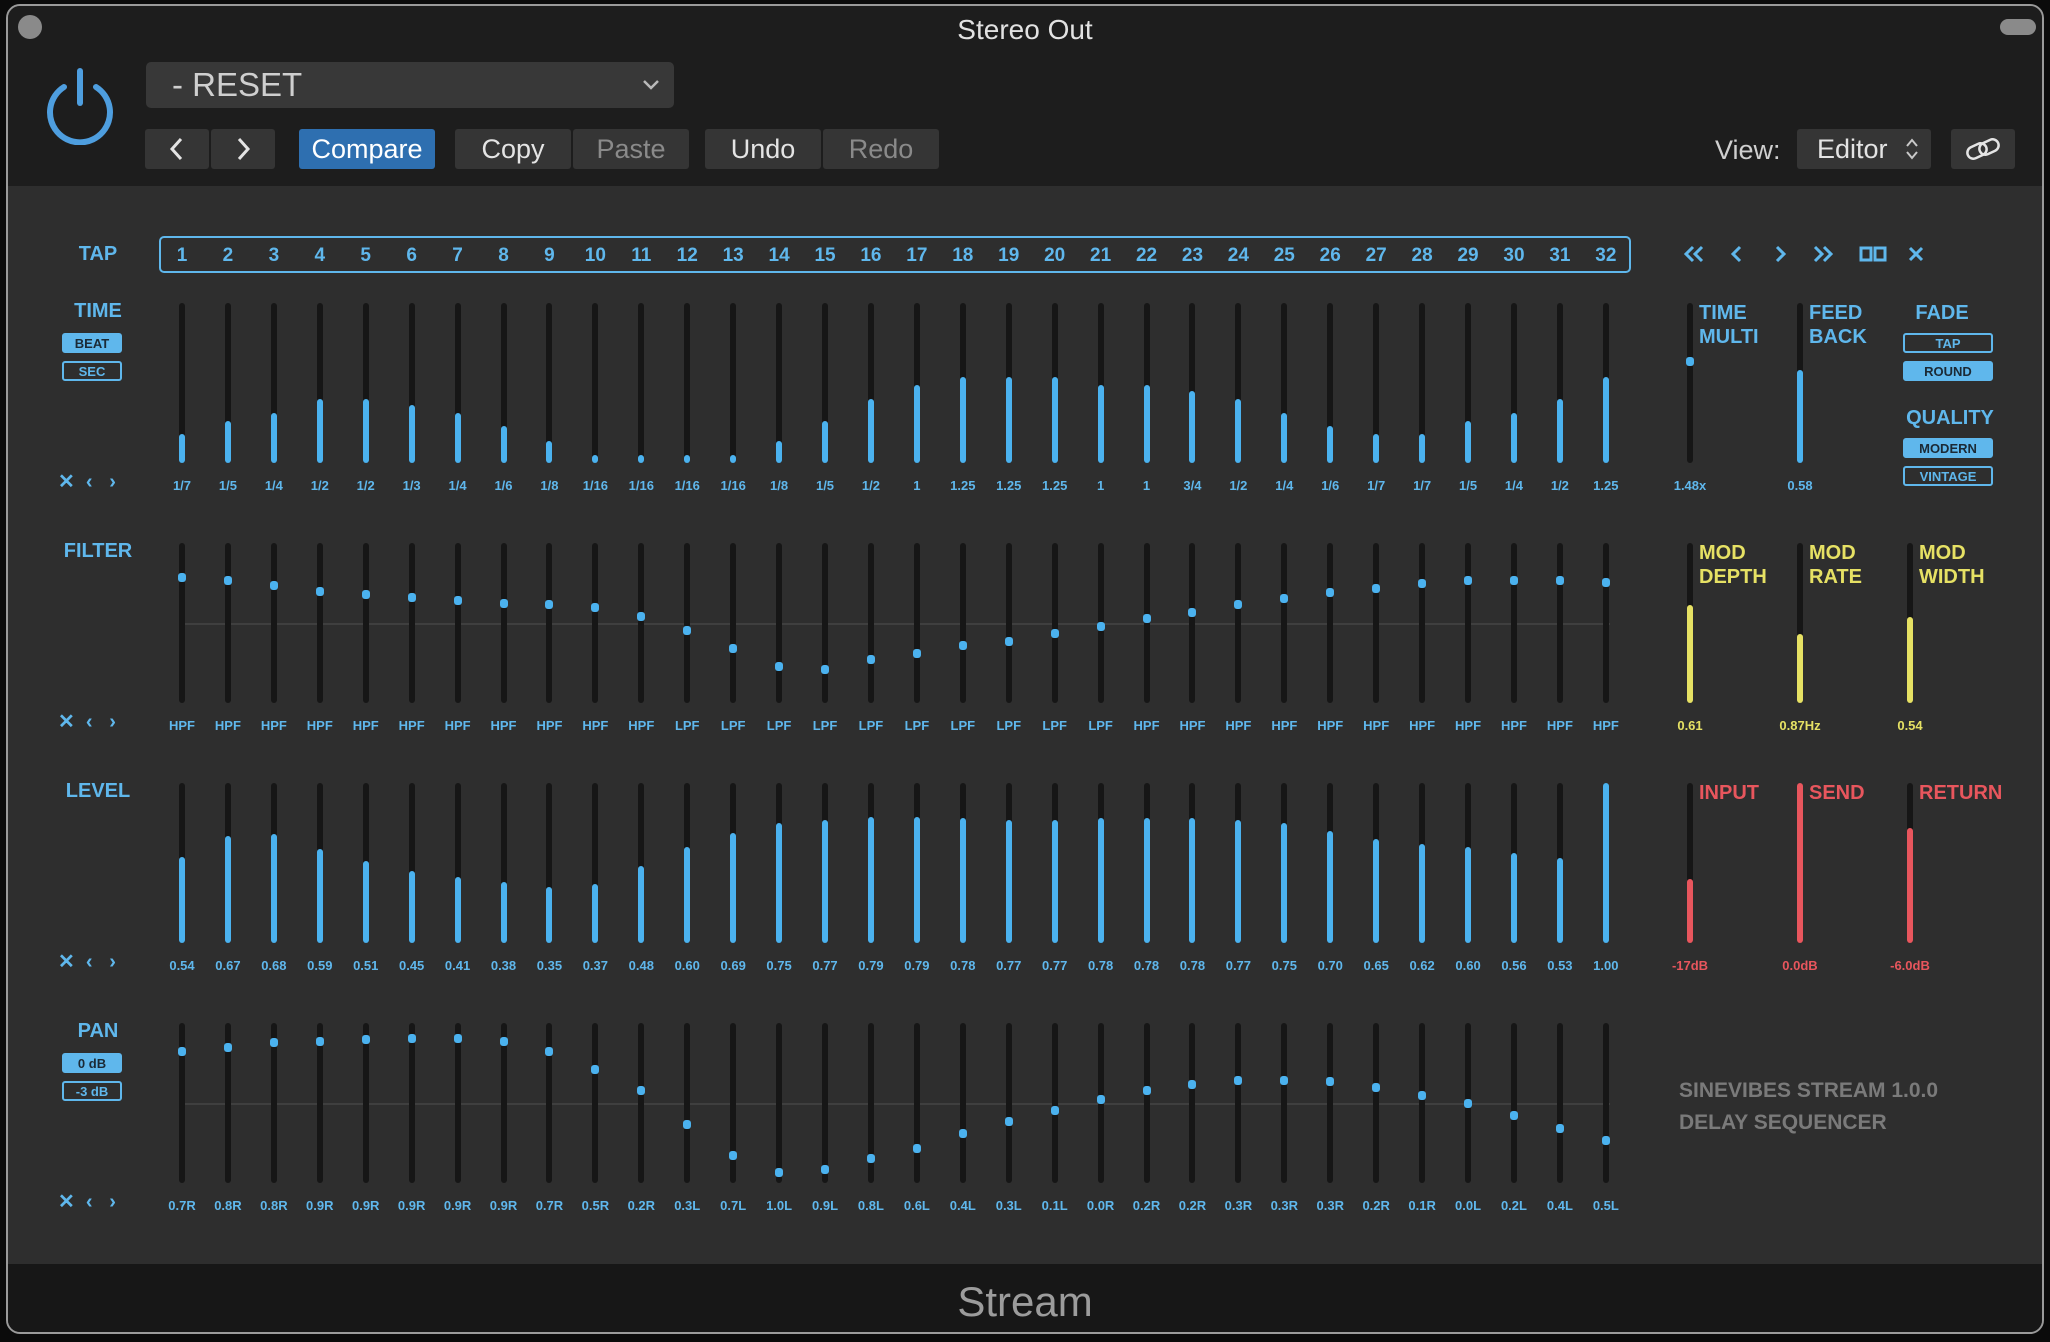 The width and height of the screenshot is (2050, 1342). Describe the element at coordinates (1238, 256) in the screenshot. I see `tap-number: 24` at that location.